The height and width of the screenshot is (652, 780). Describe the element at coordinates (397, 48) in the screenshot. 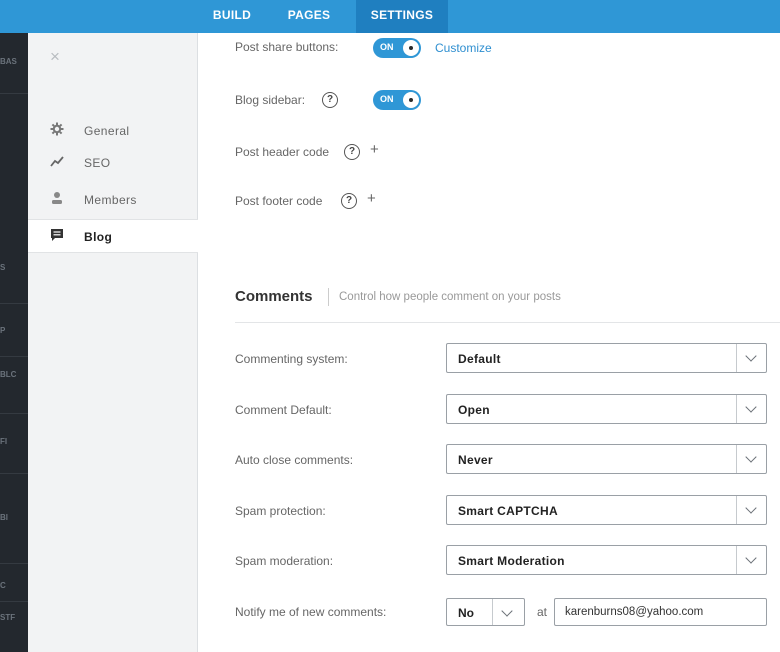

I see `share-buttons-toggle: ON` at that location.